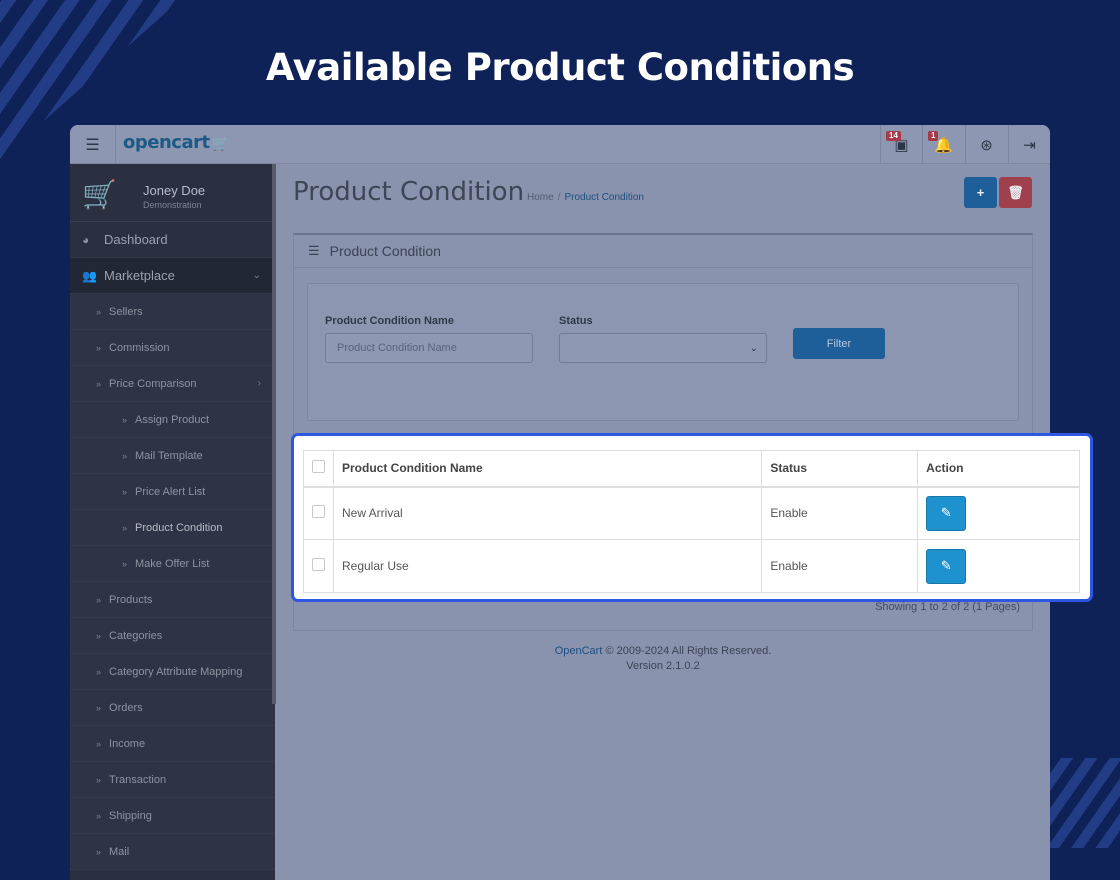  I want to click on select-all-cell, so click(318, 469).